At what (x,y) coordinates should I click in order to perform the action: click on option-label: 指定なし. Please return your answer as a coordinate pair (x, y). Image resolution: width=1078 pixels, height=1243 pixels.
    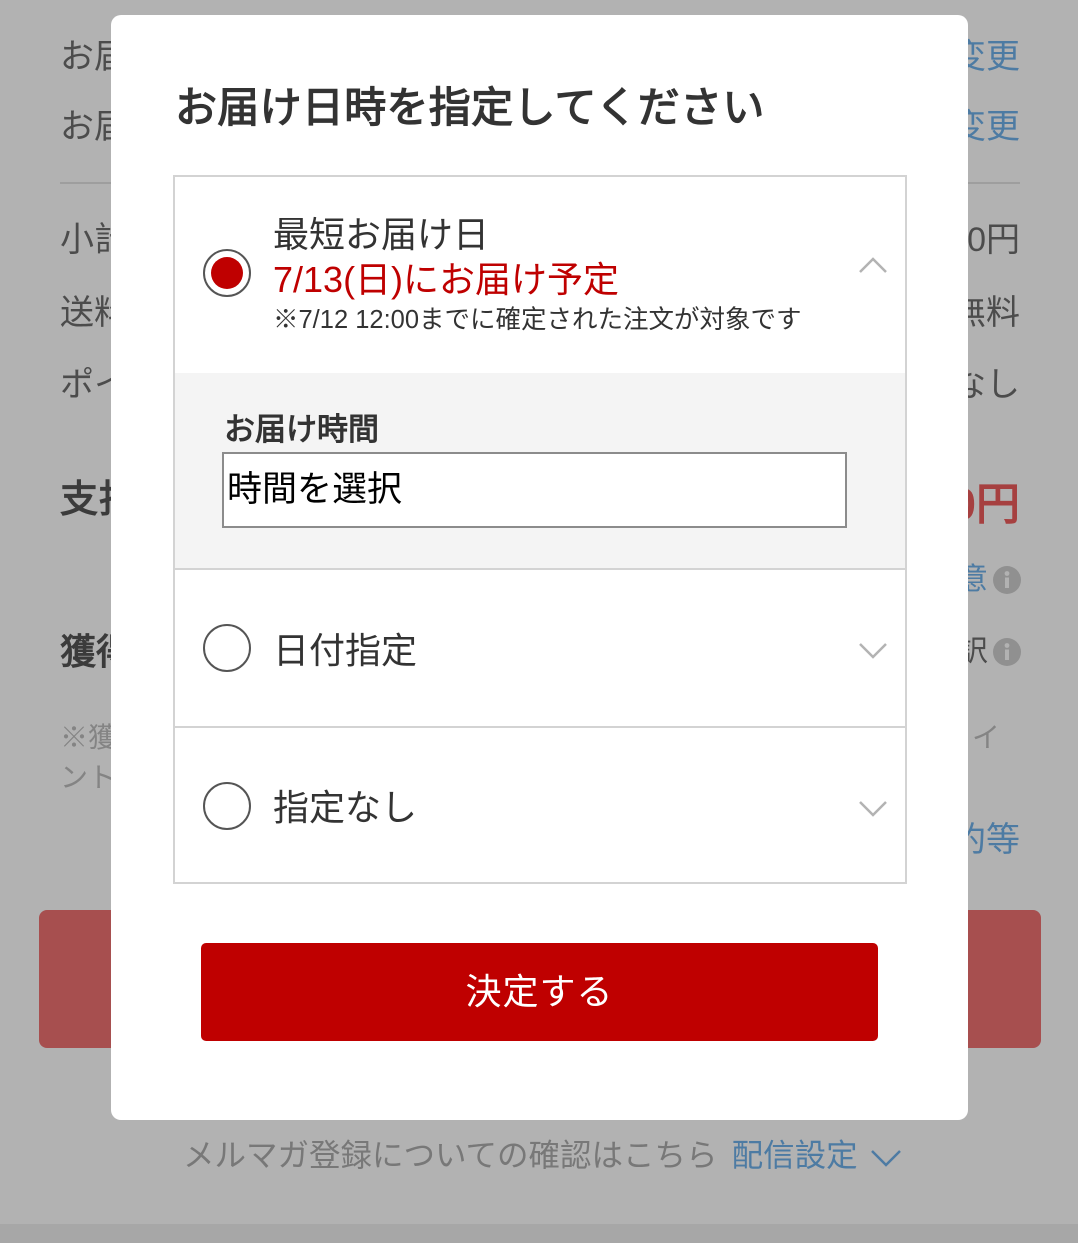
    Looking at the image, I should click on (345, 807).